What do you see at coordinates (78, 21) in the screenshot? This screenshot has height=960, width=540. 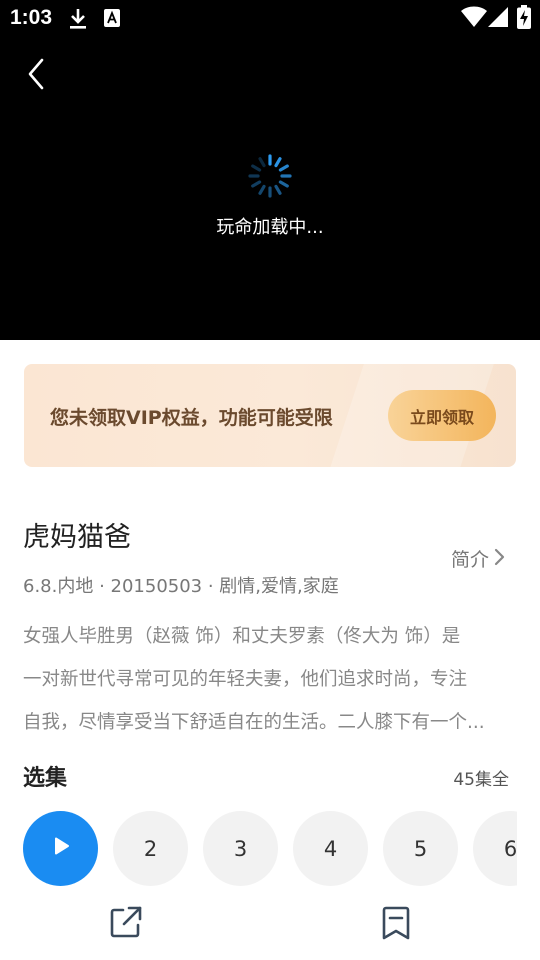 I see `download-icon` at bounding box center [78, 21].